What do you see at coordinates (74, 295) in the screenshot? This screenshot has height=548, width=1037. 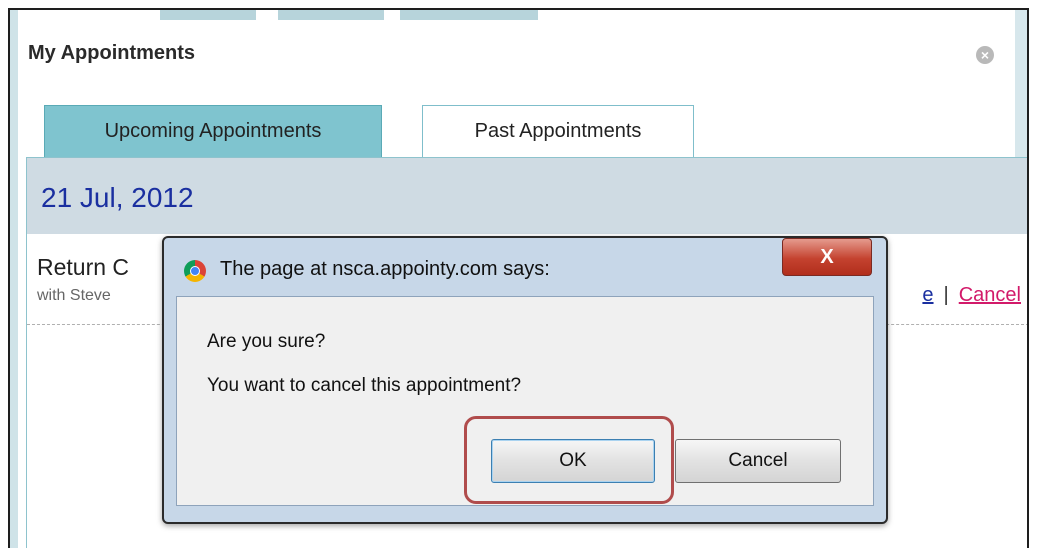 I see `appointment-provider: with Steve` at bounding box center [74, 295].